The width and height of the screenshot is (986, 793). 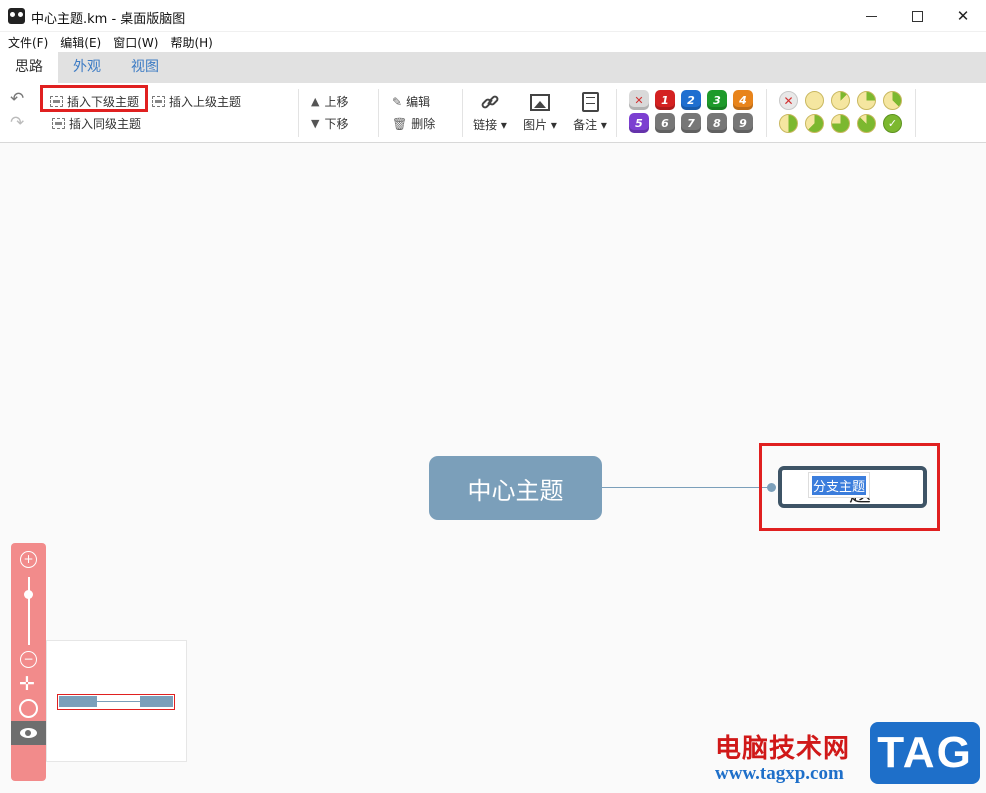 I want to click on progress-5-button, so click(x=788, y=123).